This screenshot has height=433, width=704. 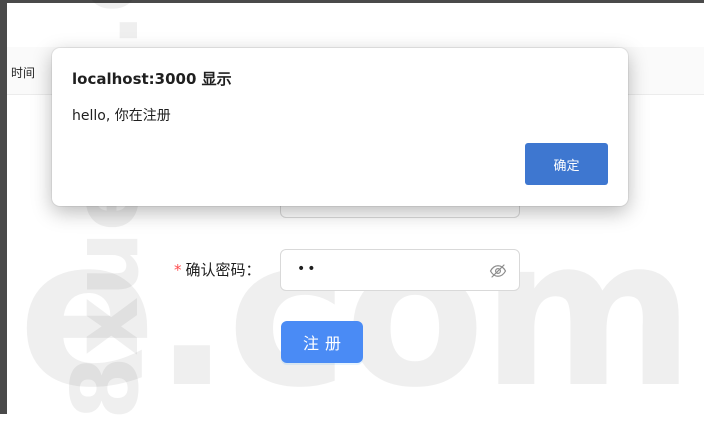 What do you see at coordinates (352, 1) in the screenshot?
I see `window-top-border` at bounding box center [352, 1].